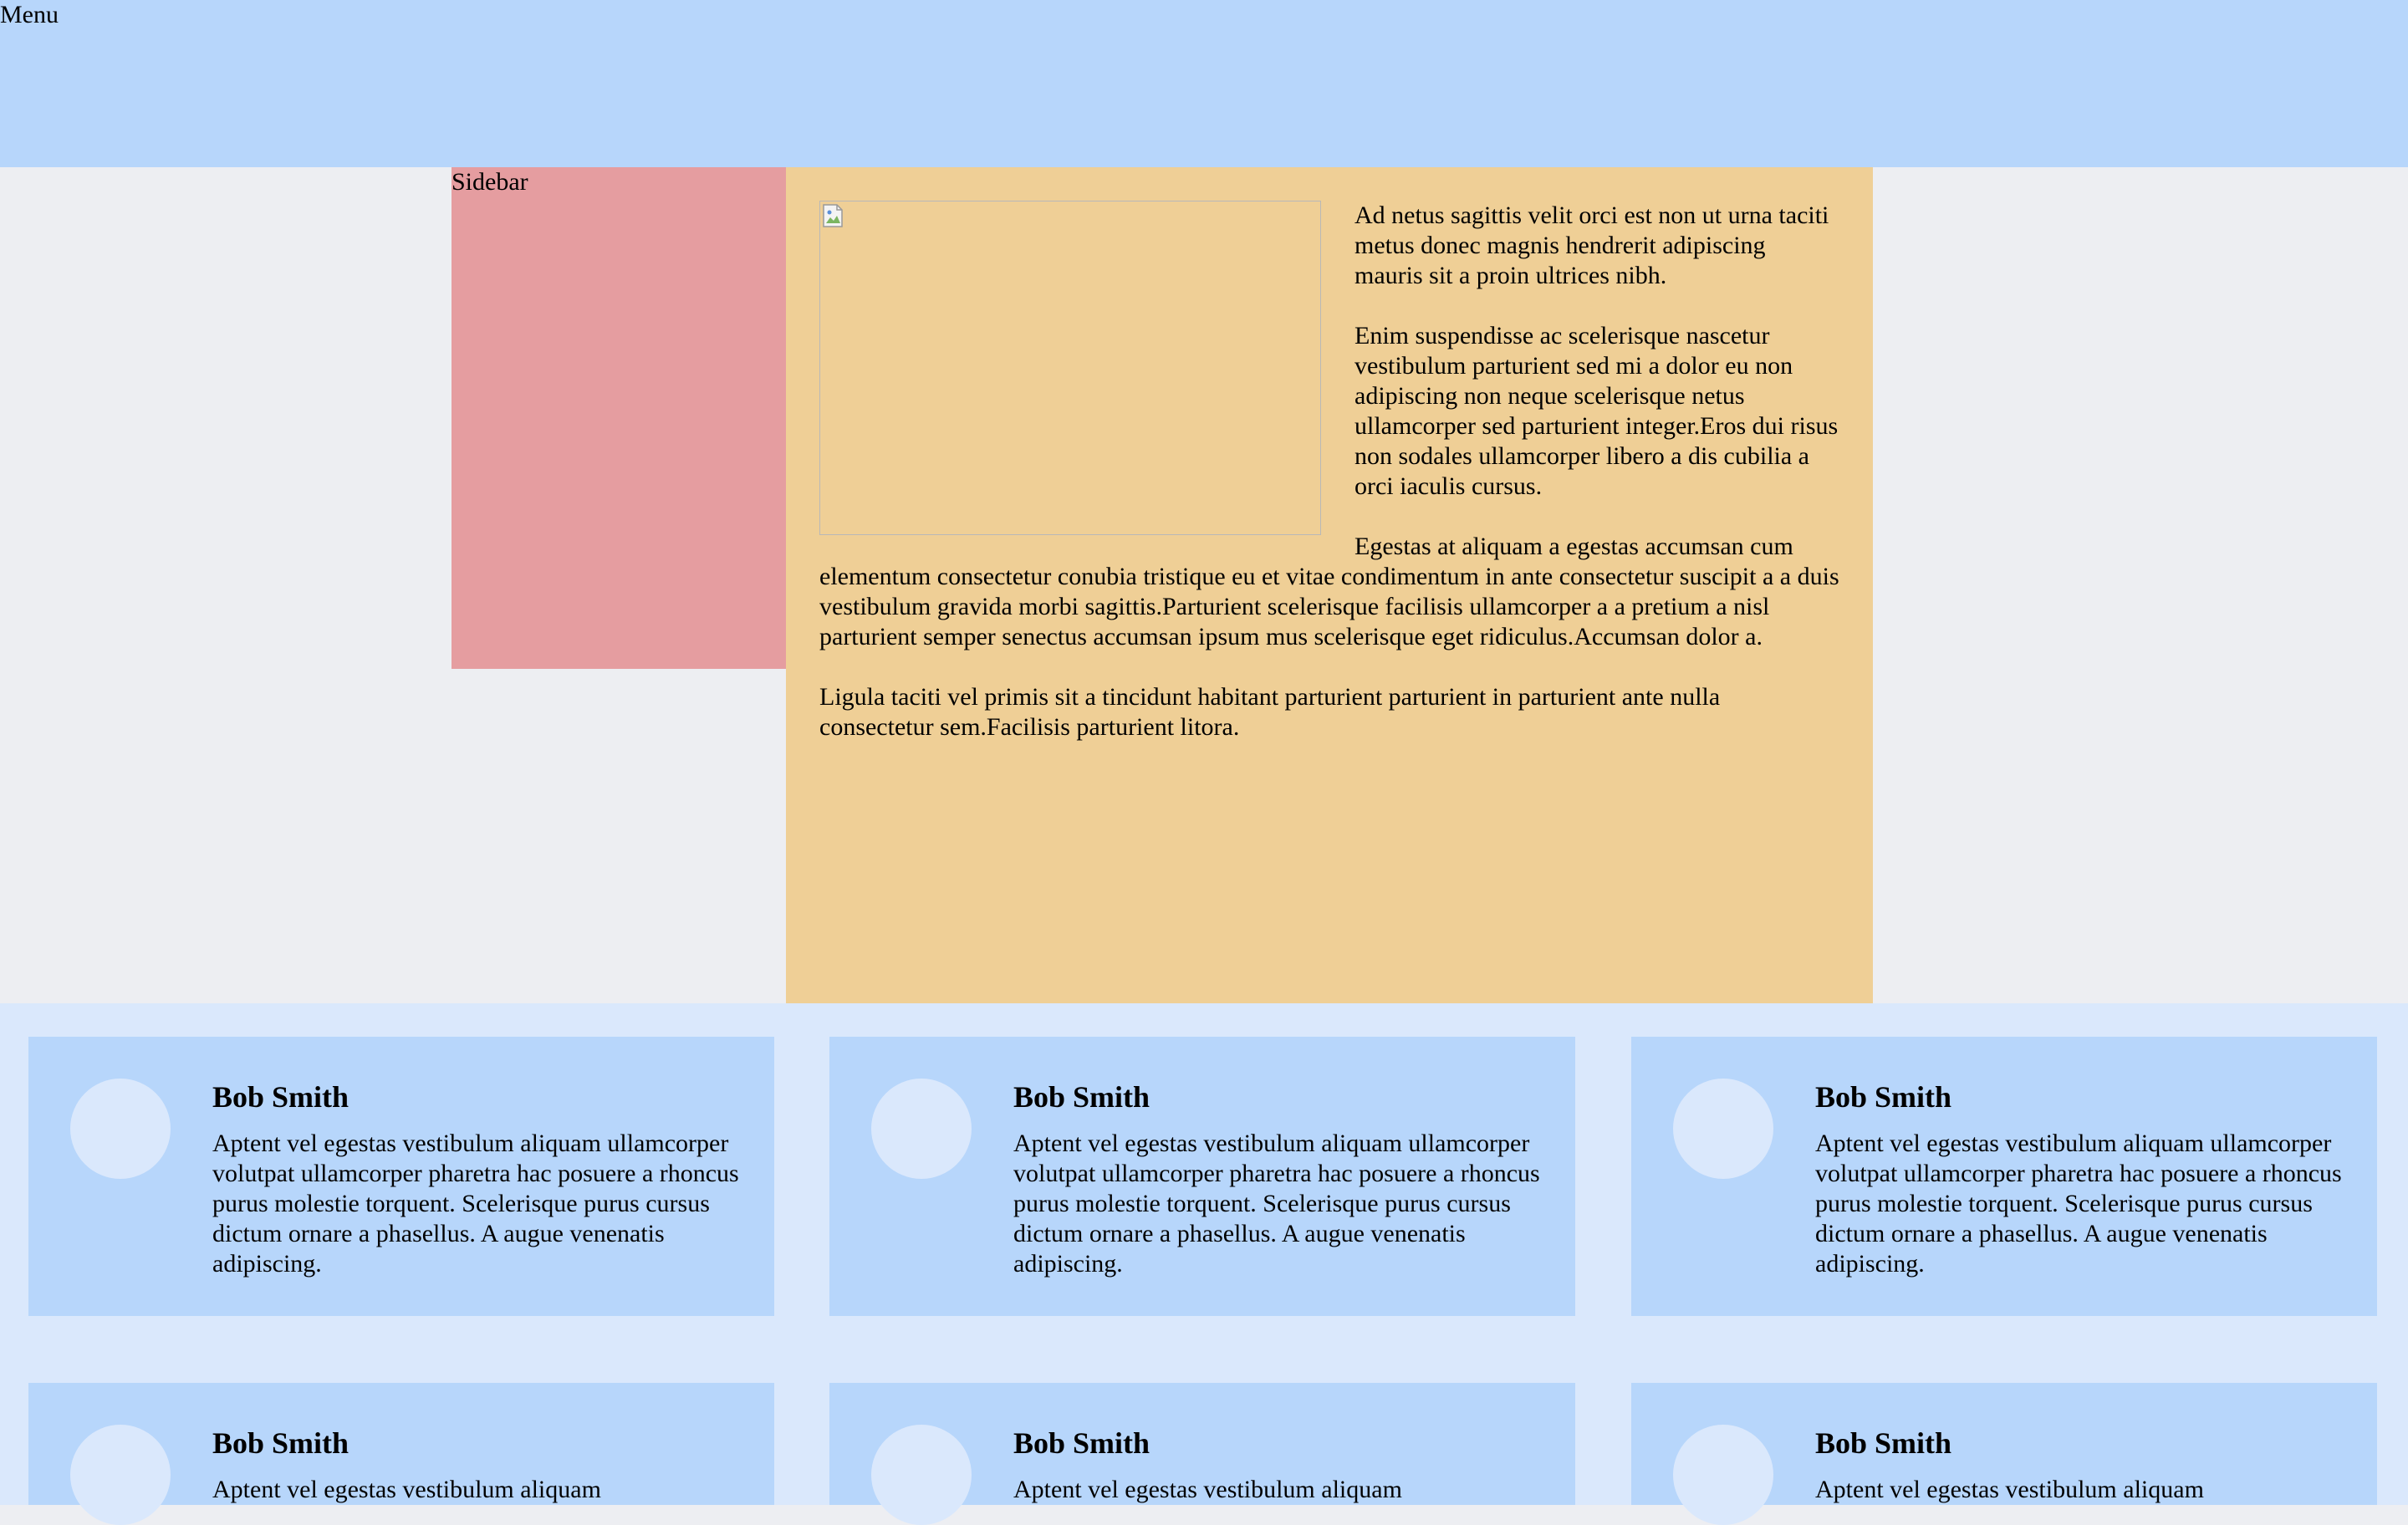  Describe the element at coordinates (833, 215) in the screenshot. I see `broken-image-icon` at that location.